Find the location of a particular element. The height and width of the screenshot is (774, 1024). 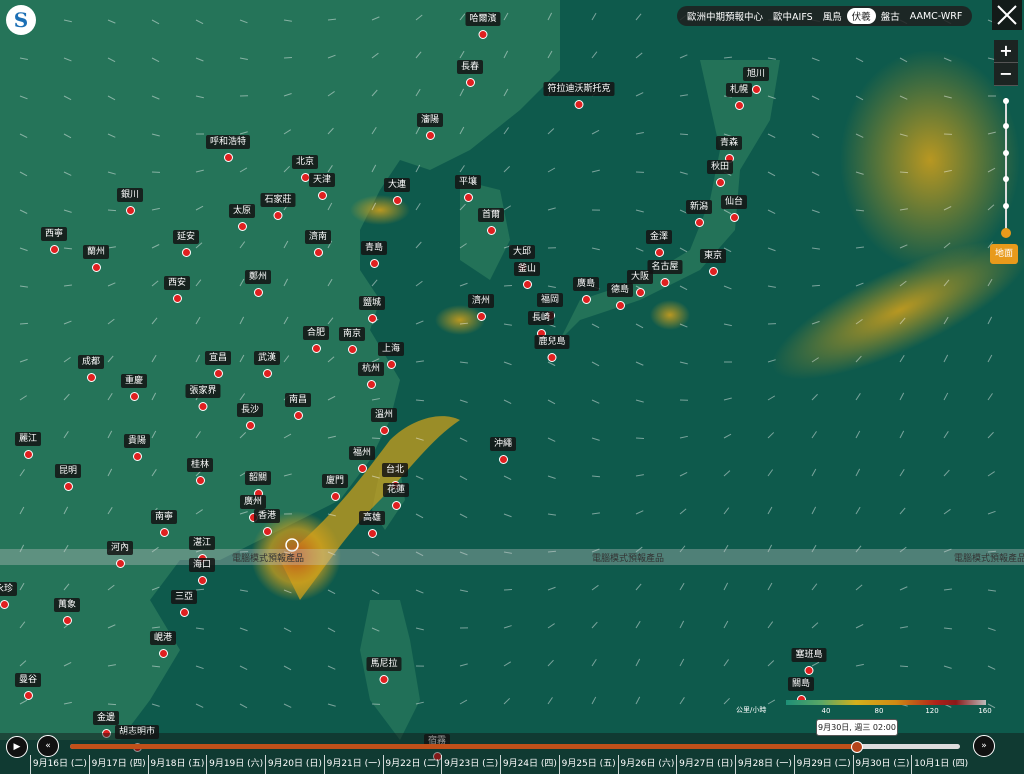

timeline-day: 9月24日 (四) is located at coordinates (529, 764).